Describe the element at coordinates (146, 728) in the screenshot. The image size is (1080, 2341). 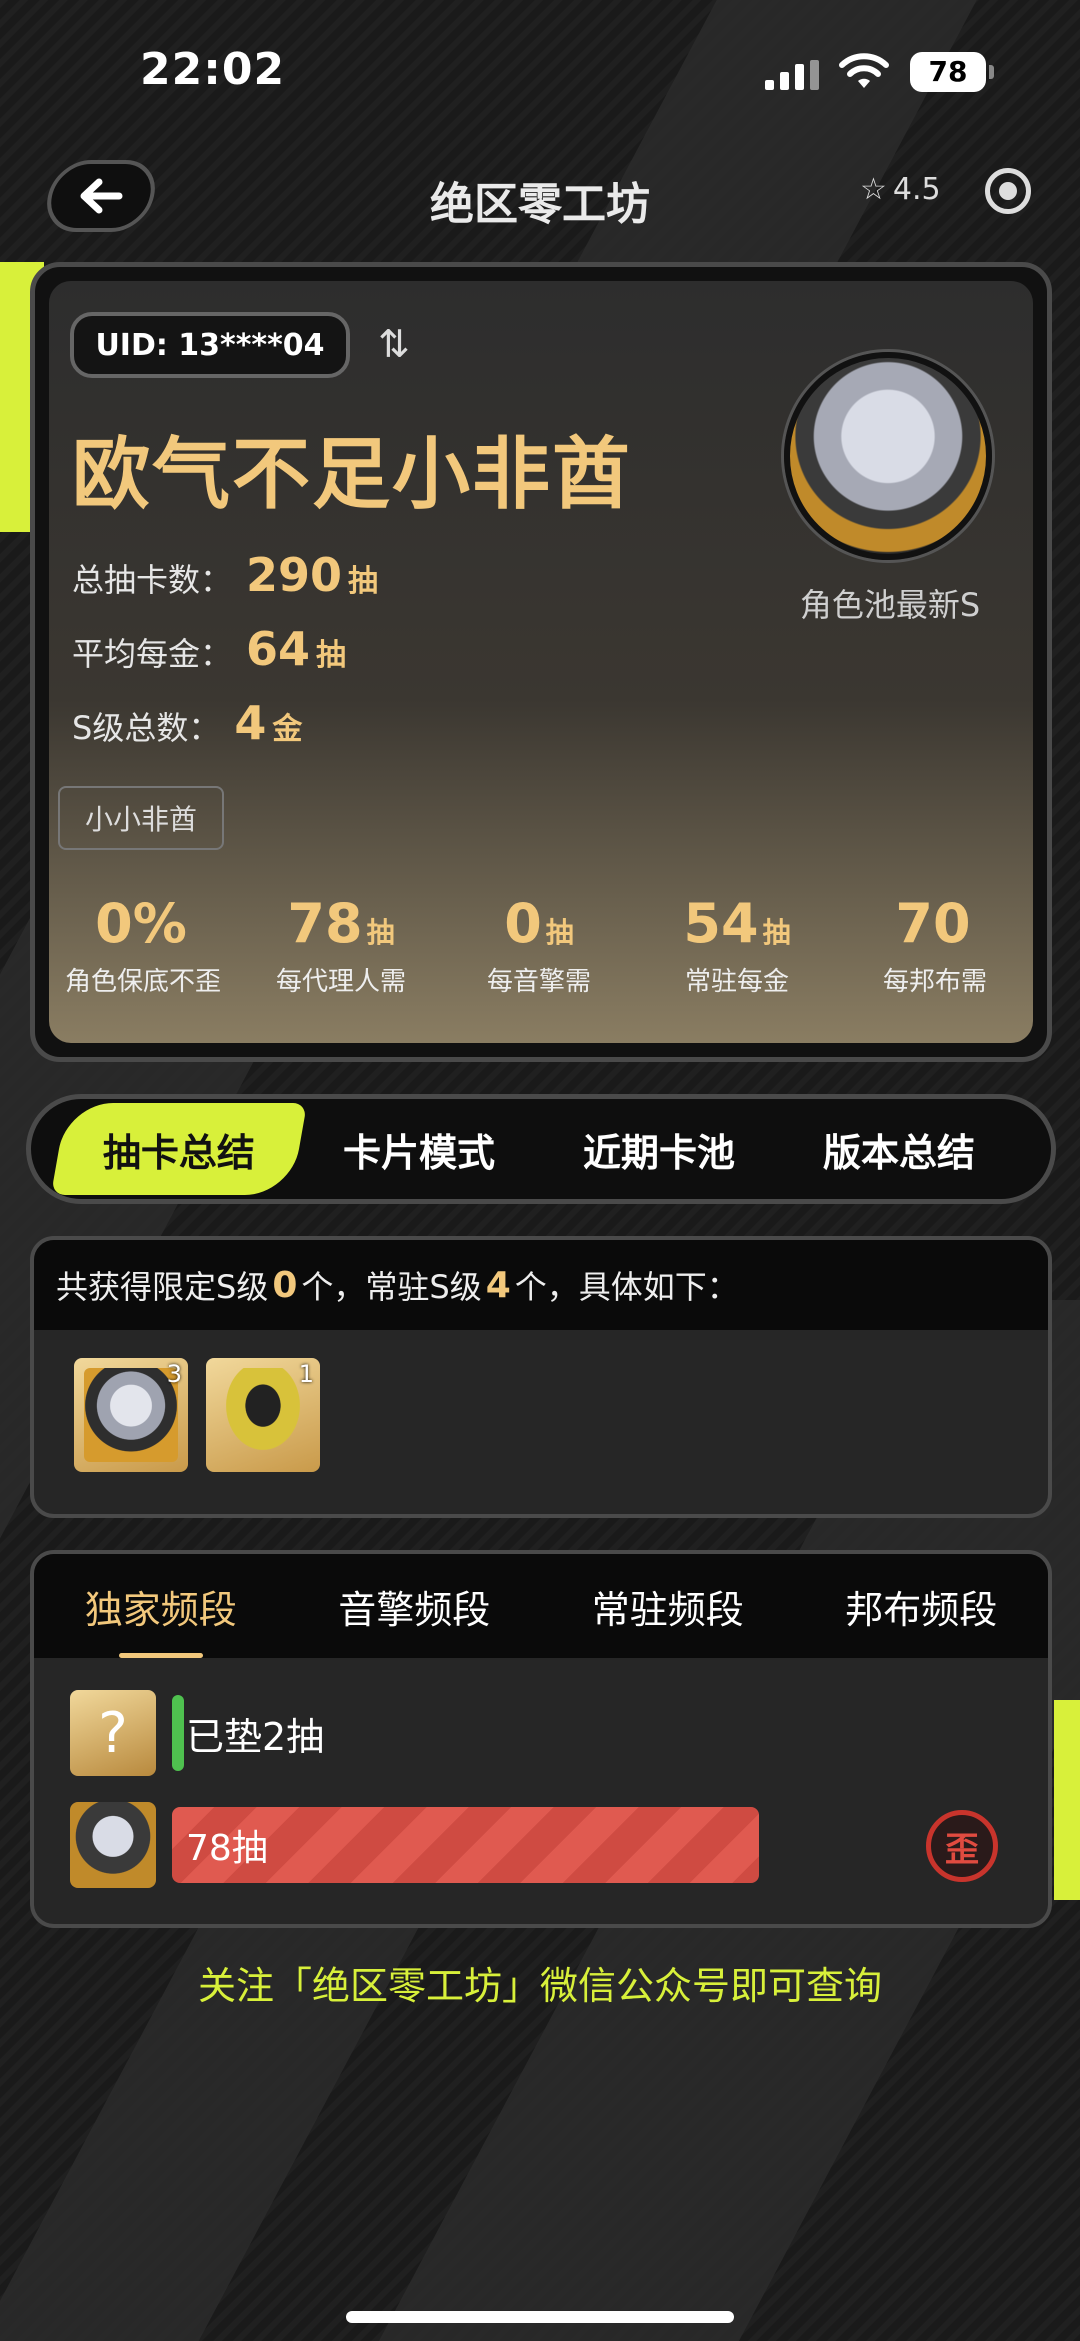
I see `stat-label: S级总数：` at that location.